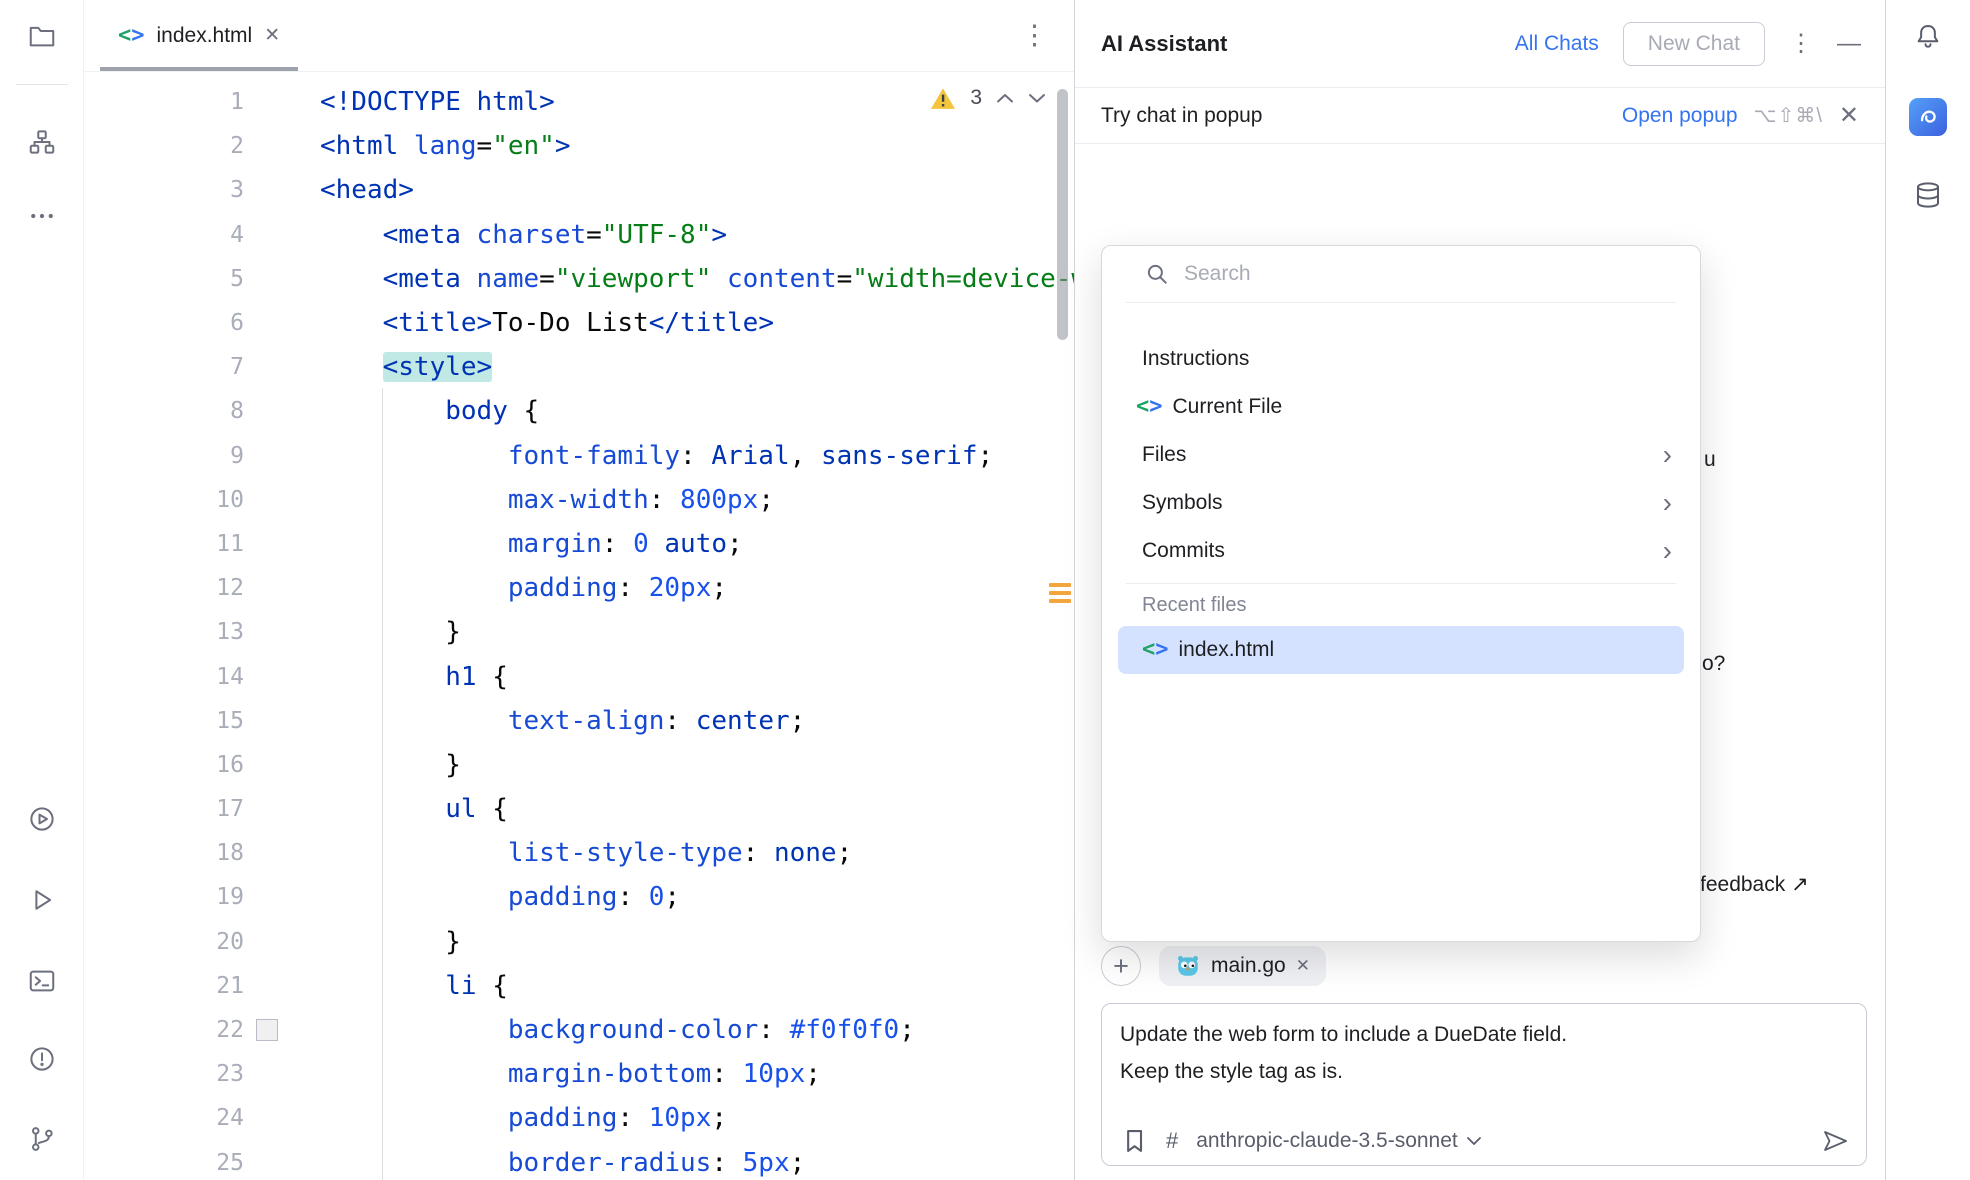 This screenshot has width=1970, height=1180. I want to click on popup-item-commits: Commits ›, so click(1401, 551).